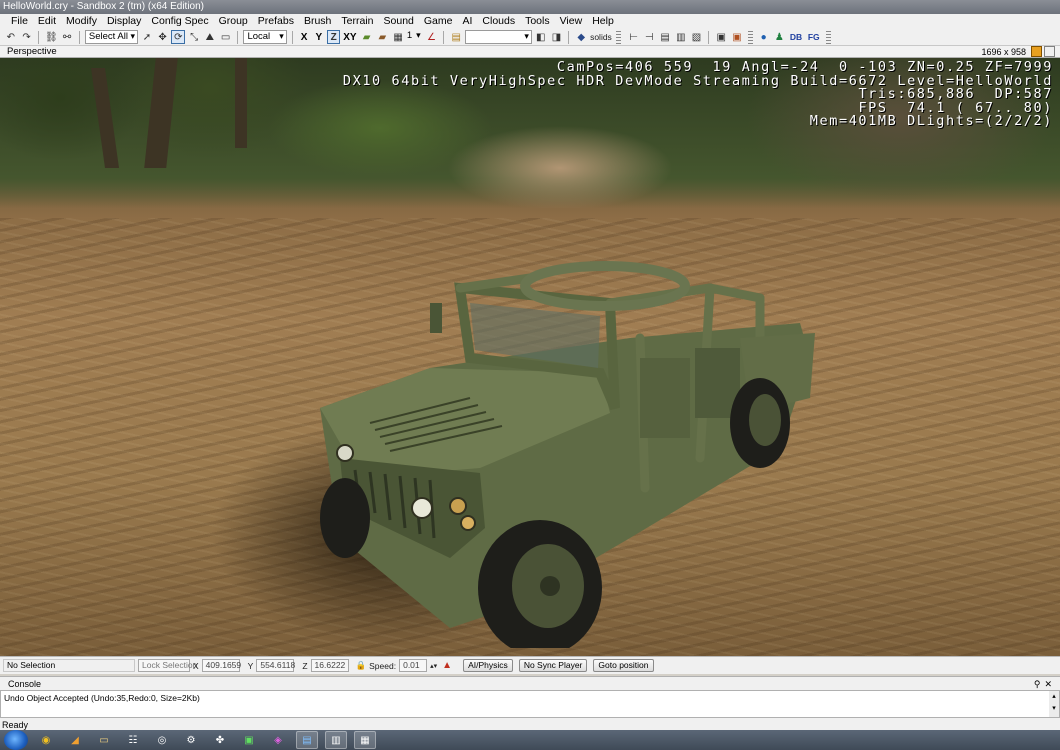 This screenshot has height=750, width=1060. What do you see at coordinates (601, 37) in the screenshot?
I see `render-mode-label: solids` at bounding box center [601, 37].